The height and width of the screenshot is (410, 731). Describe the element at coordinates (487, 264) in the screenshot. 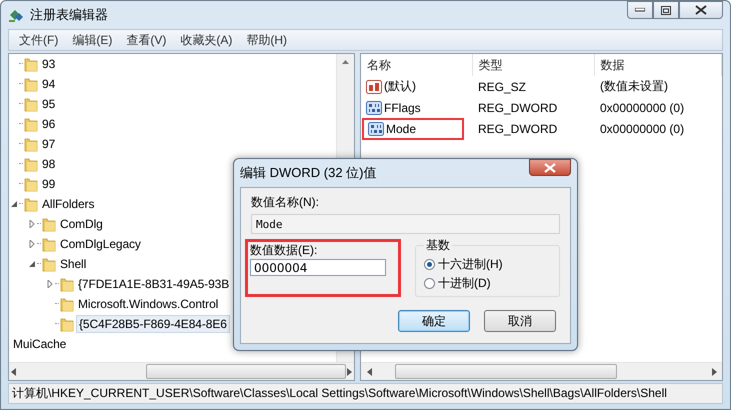

I see `radio-option: 十六进制(H)` at that location.